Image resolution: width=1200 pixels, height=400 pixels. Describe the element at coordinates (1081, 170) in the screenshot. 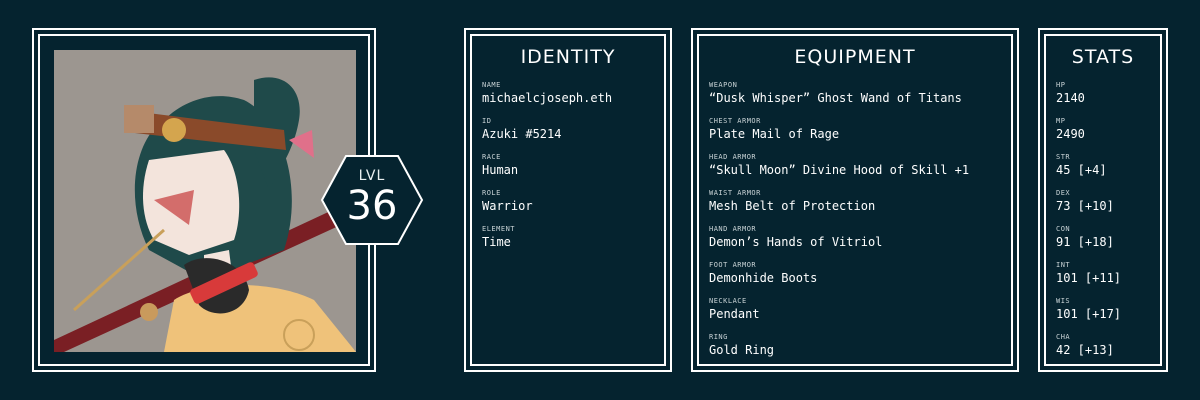

I see `stat-value: 45 [+4]` at that location.